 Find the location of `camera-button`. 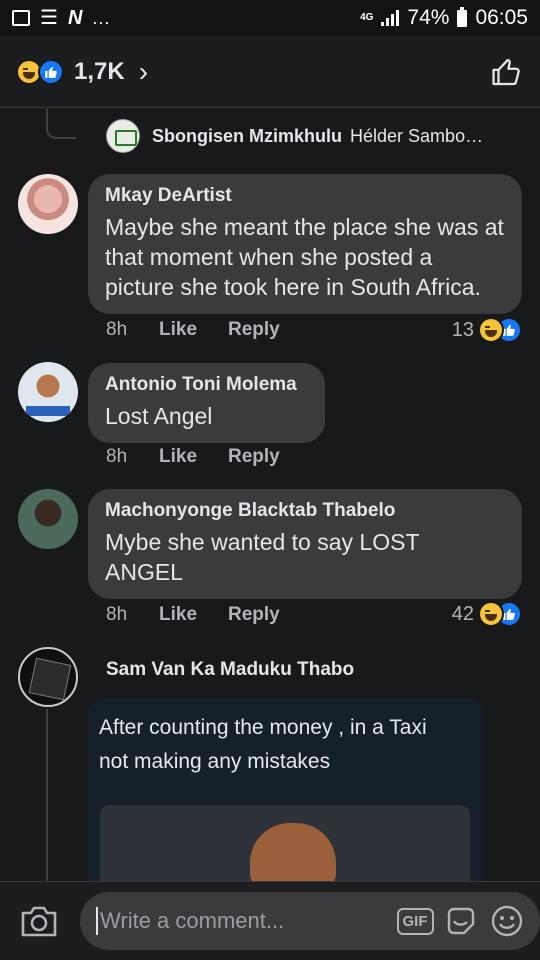

camera-button is located at coordinates (39, 921).